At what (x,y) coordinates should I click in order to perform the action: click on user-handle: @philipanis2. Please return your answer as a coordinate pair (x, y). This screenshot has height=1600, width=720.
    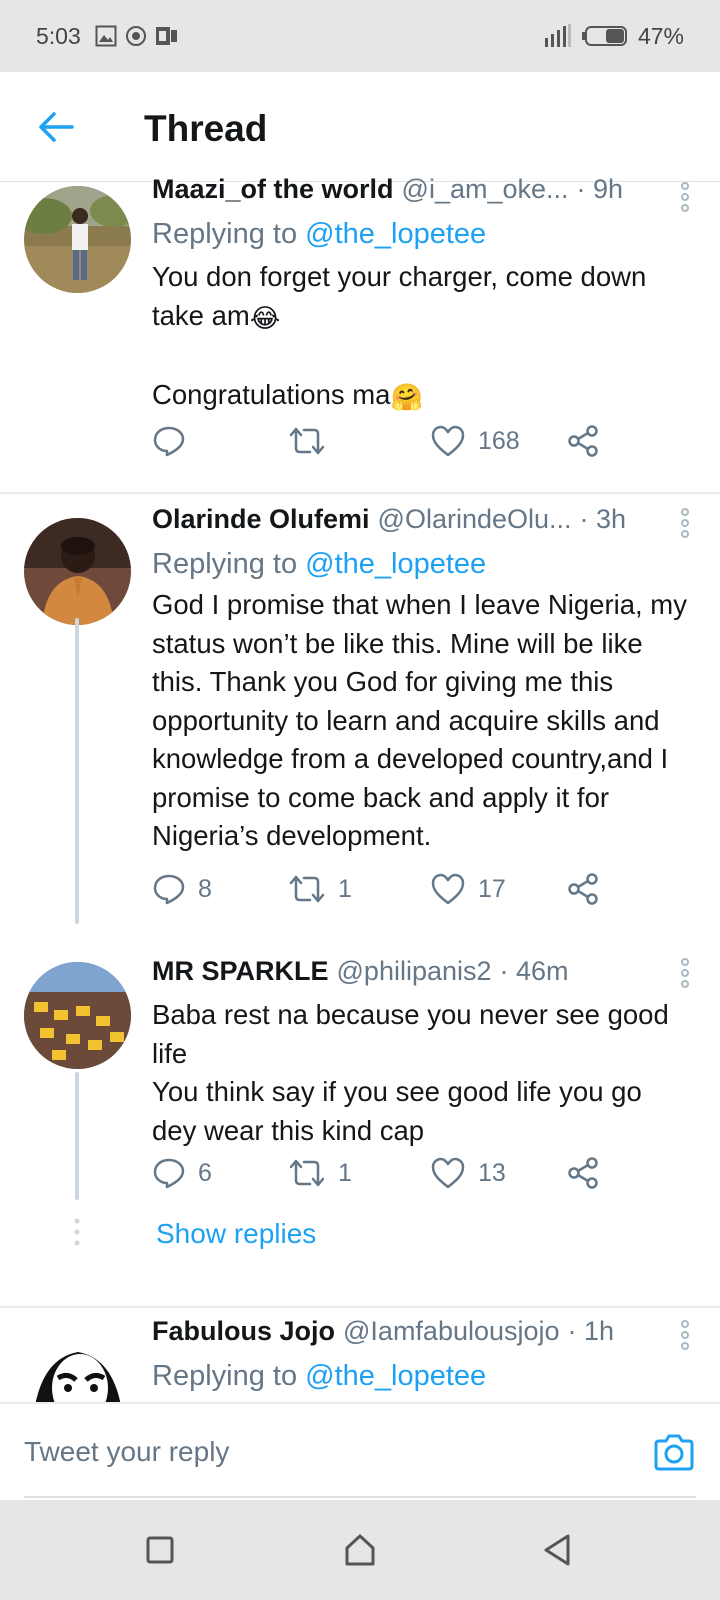
    Looking at the image, I should click on (414, 971).